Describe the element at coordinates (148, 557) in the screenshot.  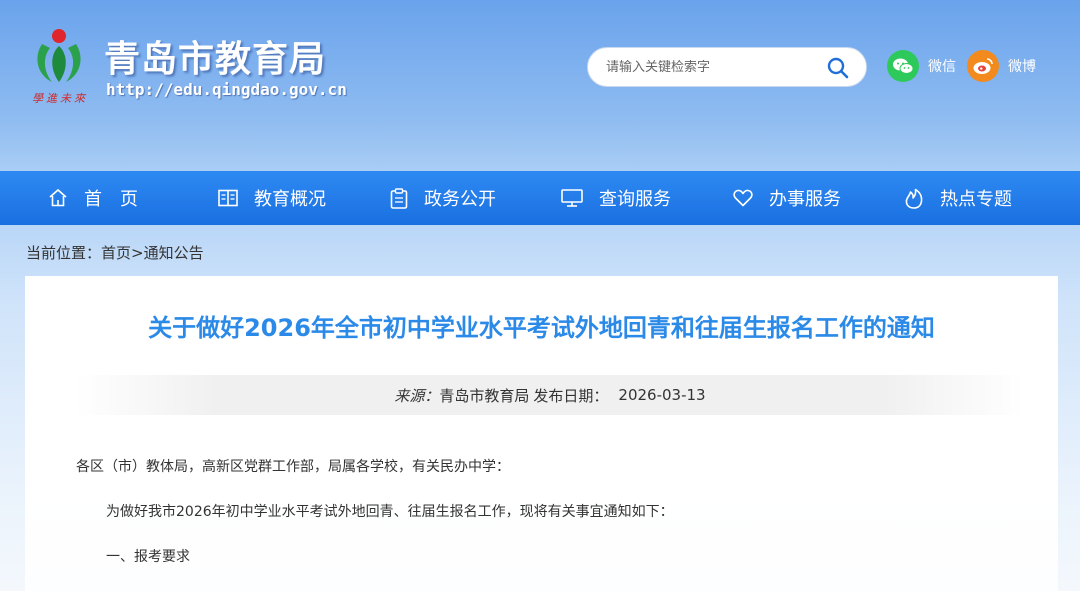
I see `article-section-heading: 一、报考要求` at that location.